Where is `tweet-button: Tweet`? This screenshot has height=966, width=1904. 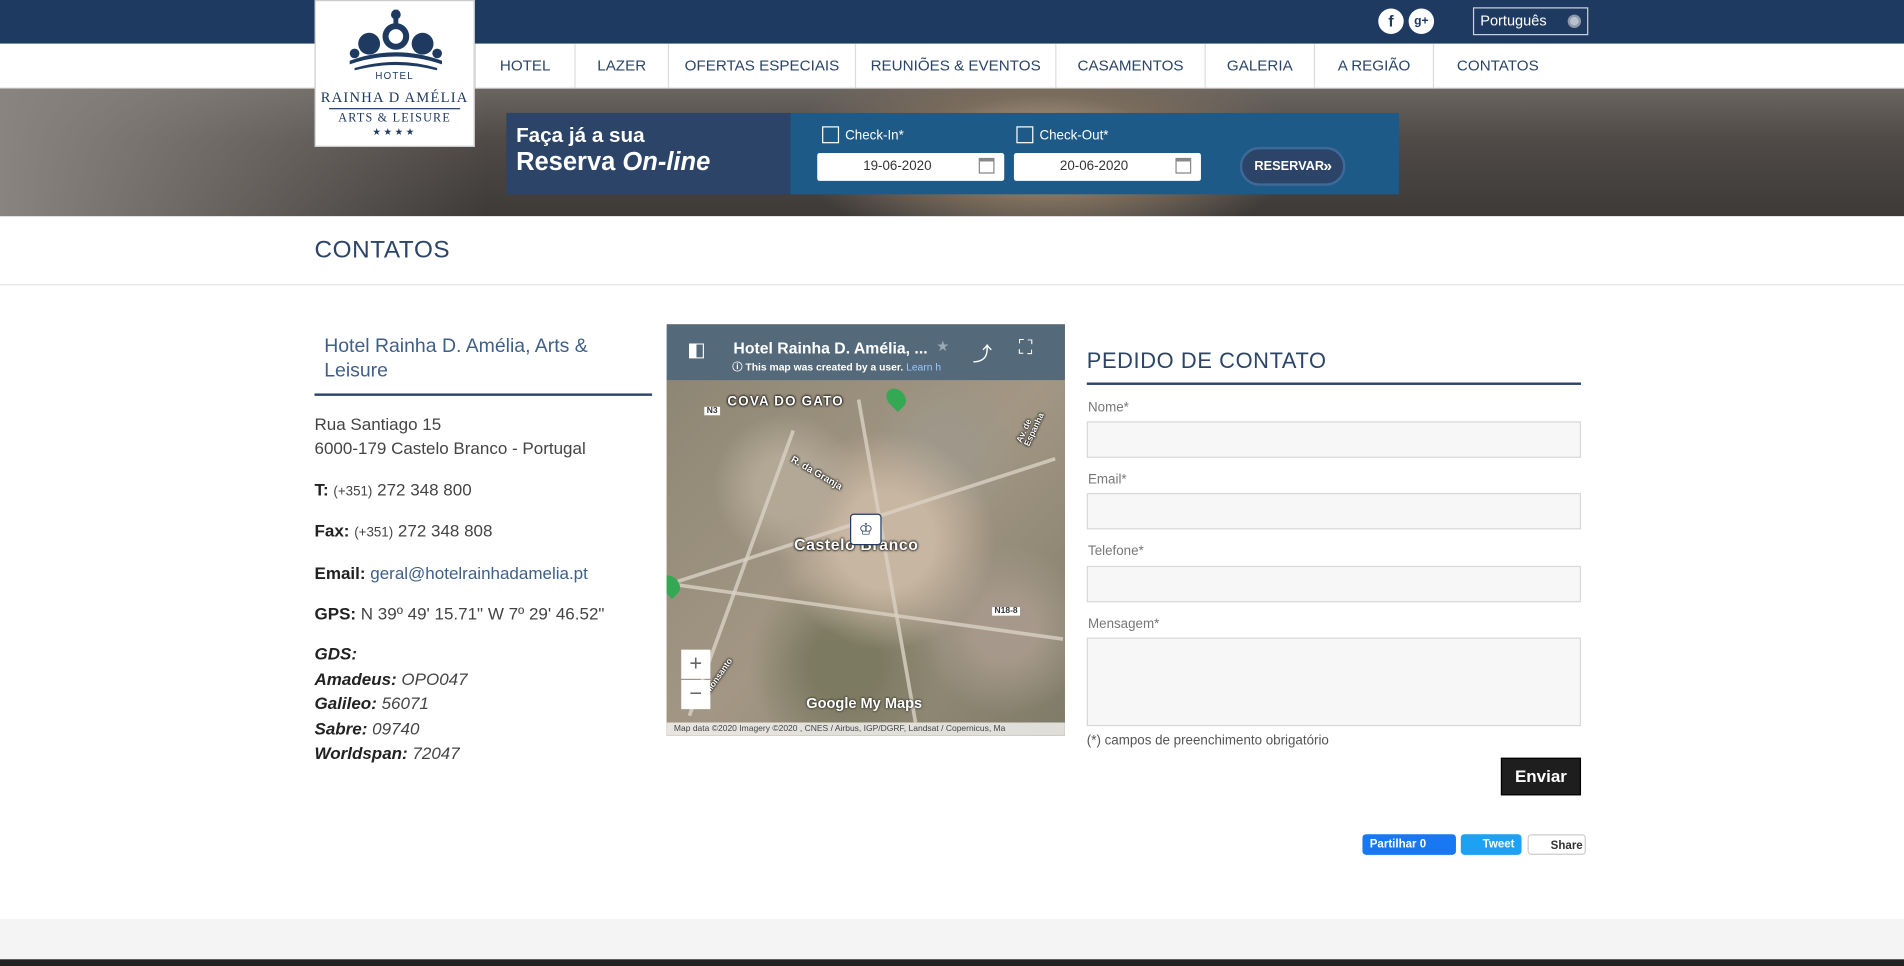
tweet-button: Tweet is located at coordinates (1491, 844).